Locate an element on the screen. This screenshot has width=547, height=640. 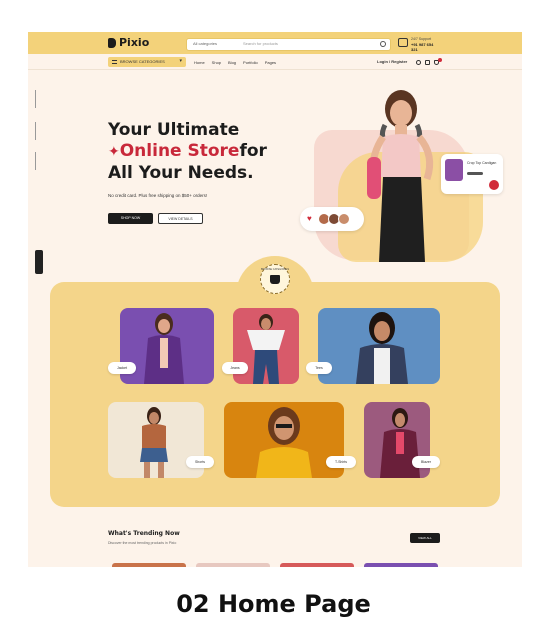
nav-link-home: Home is located at coordinates (199, 62).